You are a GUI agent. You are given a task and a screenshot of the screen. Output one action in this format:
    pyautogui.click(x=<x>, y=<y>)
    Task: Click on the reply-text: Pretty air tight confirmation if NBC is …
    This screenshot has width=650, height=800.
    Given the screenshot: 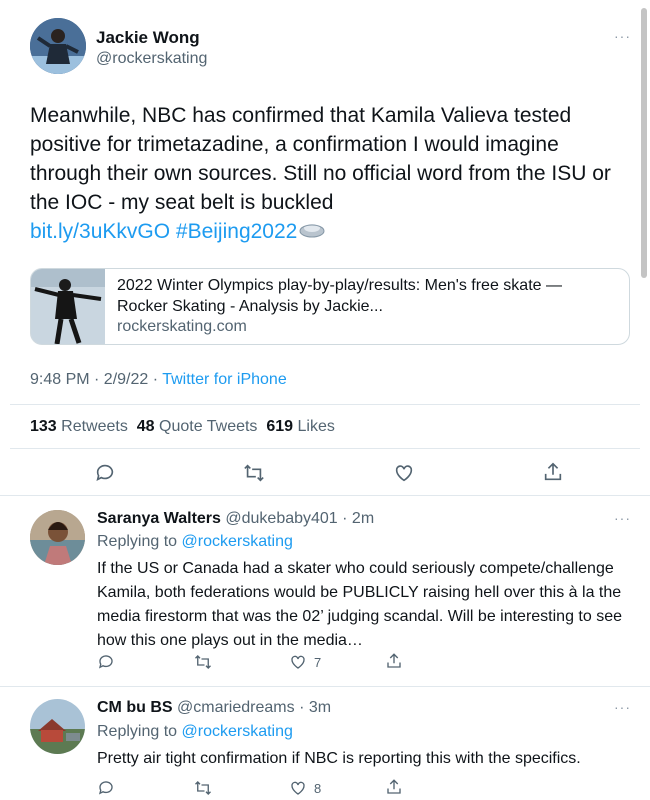 What is the action you would take?
    pyautogui.click(x=339, y=758)
    